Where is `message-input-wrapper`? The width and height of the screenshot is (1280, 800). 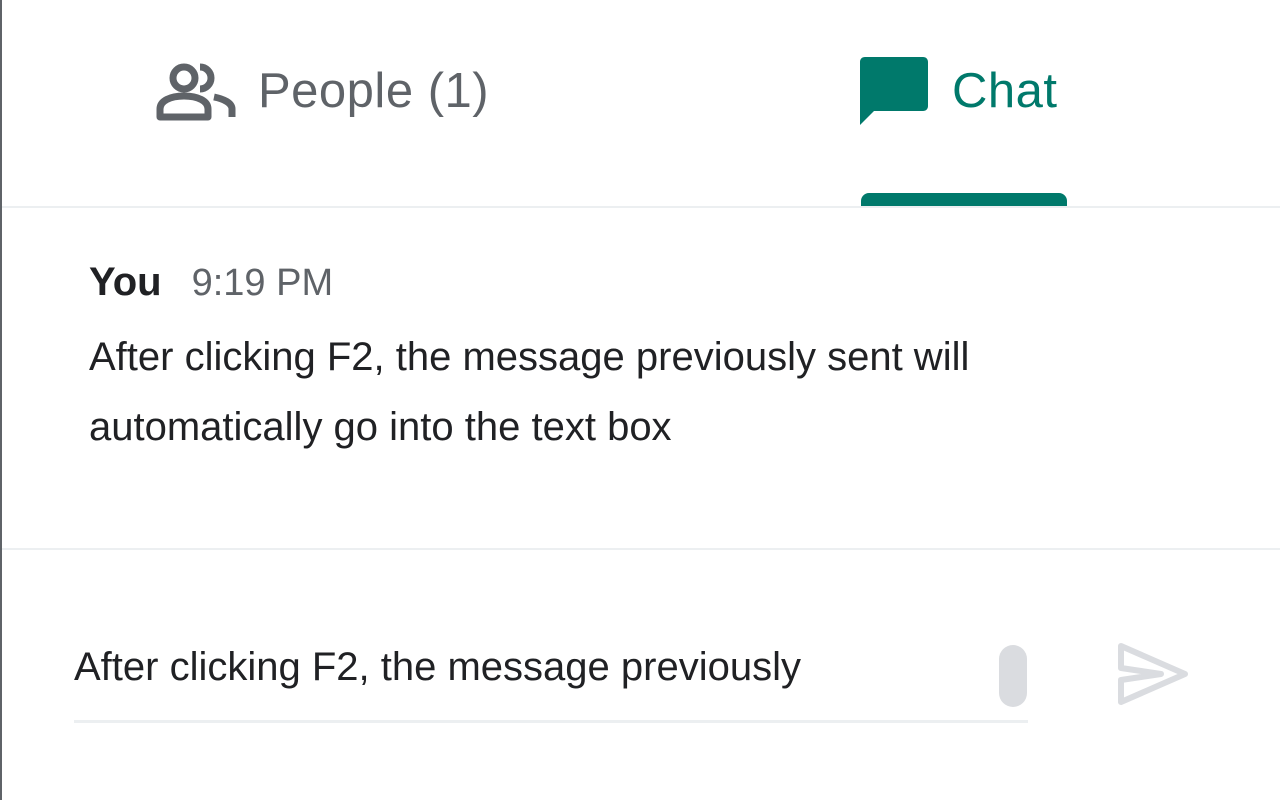
message-input-wrapper is located at coordinates (551, 671).